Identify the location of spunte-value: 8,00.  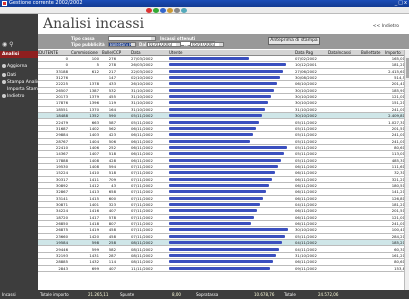
(176, 294).